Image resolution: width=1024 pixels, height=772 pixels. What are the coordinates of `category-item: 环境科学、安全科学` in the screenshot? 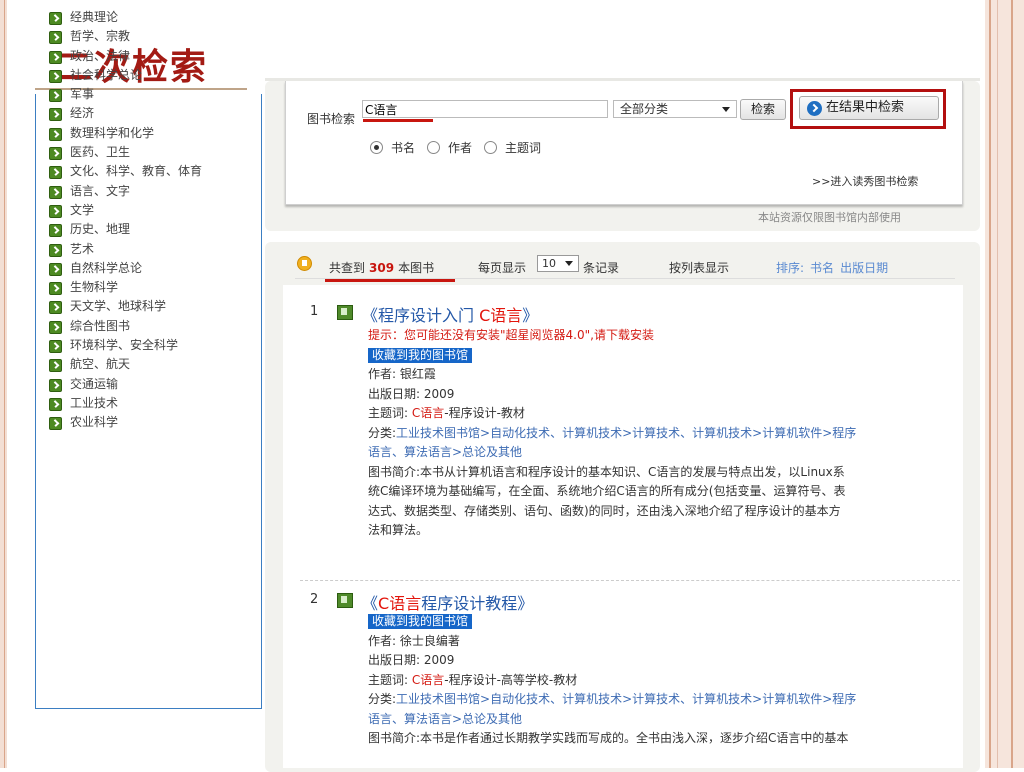 It's located at (146, 345).